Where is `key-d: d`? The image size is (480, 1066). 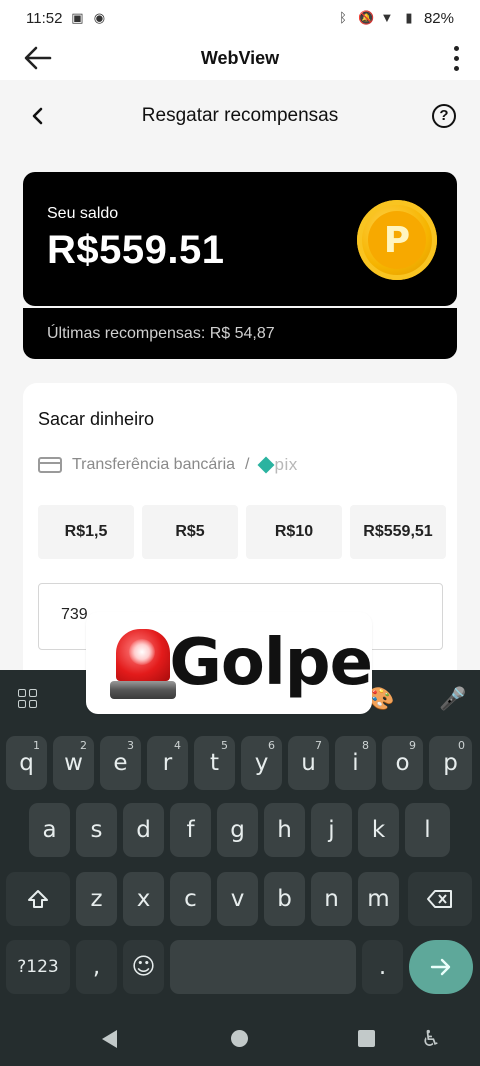 key-d: d is located at coordinates (143, 830).